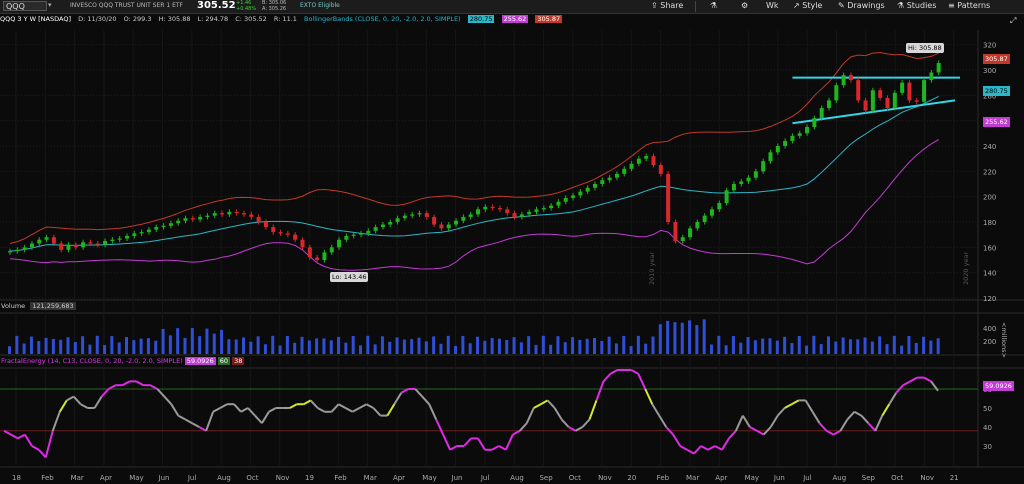  What do you see at coordinates (744, 5) in the screenshot?
I see `settings-button: ⚙` at bounding box center [744, 5].